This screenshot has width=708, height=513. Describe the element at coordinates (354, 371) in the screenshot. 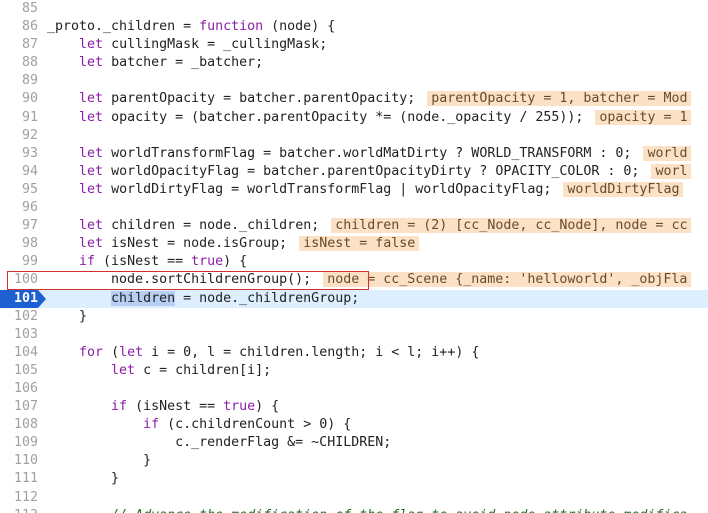

I see `code-line: 105 let c = children[i];` at that location.